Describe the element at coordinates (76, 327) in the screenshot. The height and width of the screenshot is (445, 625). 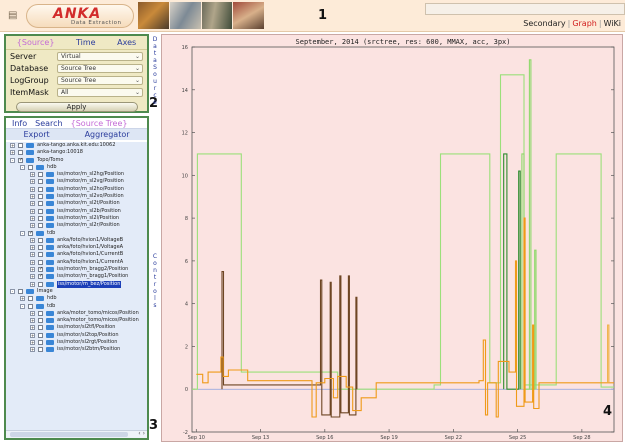
I see `tree-item: + iss/motor/sl2tfl/Position` at that location.